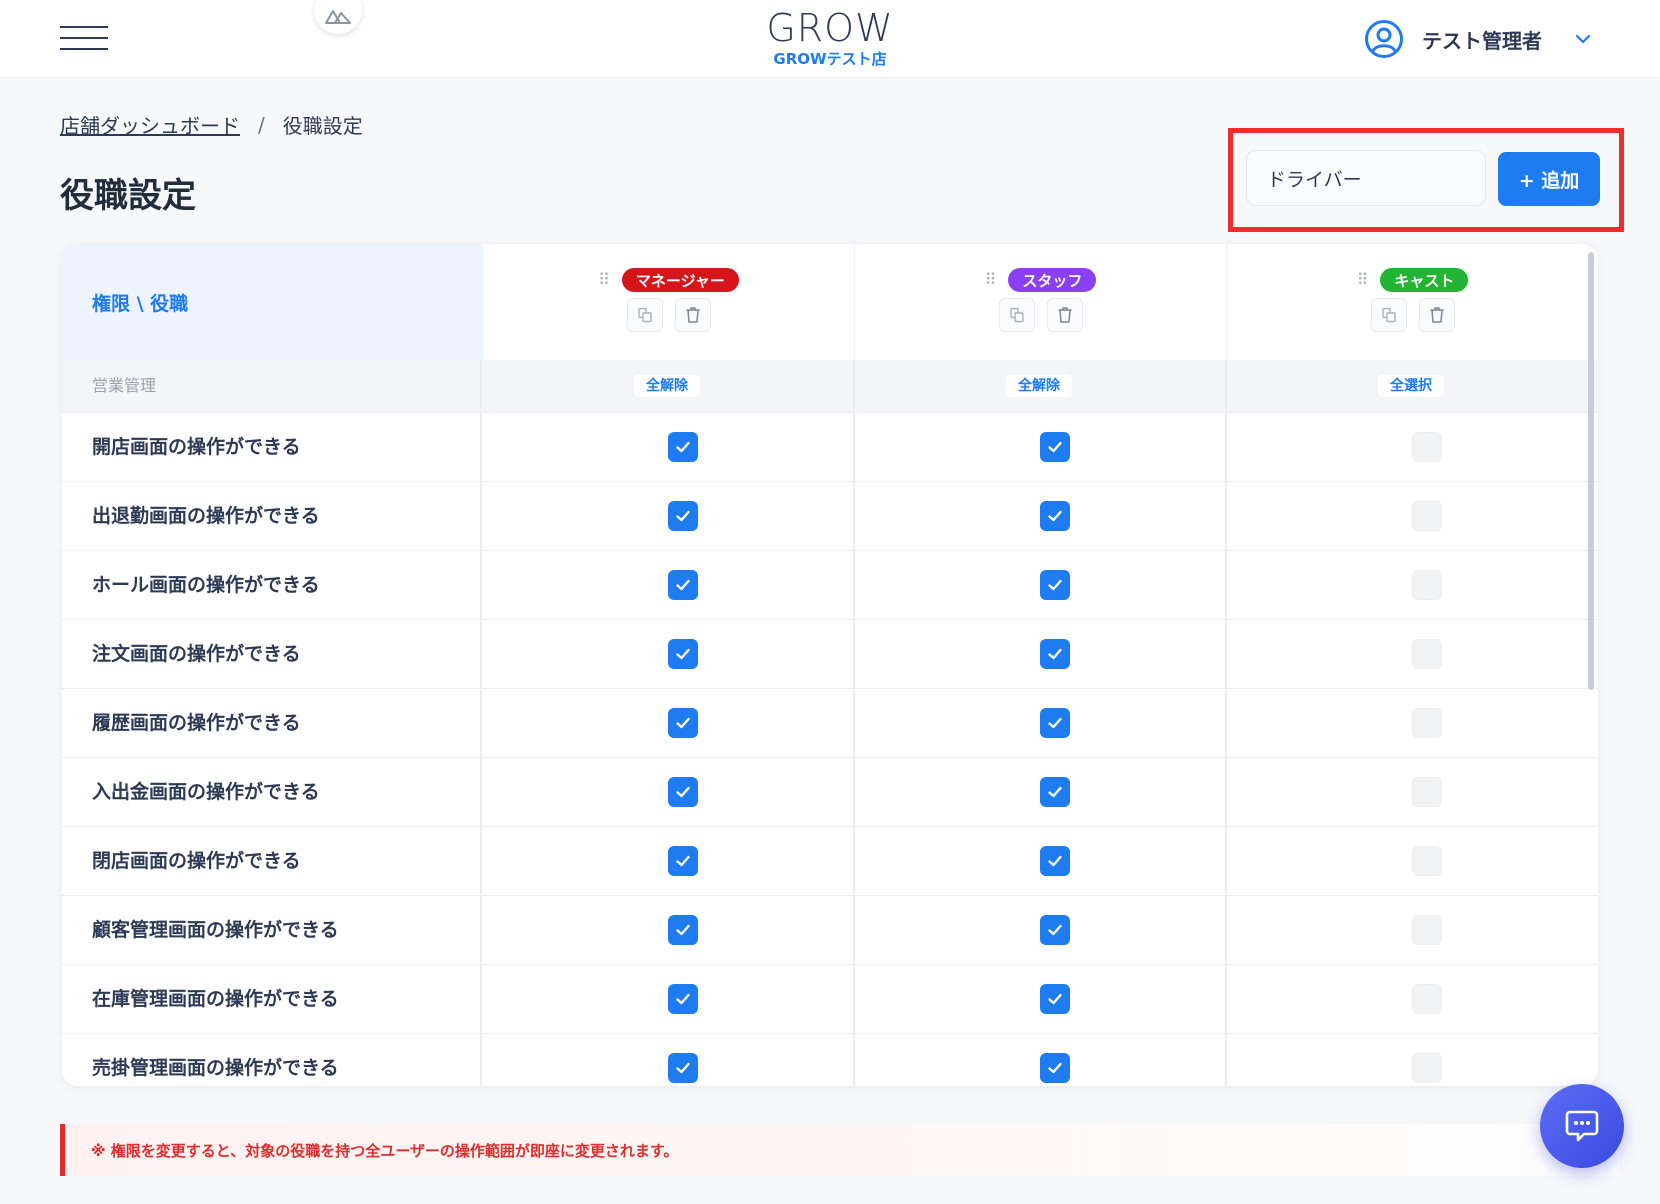 The height and width of the screenshot is (1204, 1660). I want to click on permission-row: 履歴画面の操作ができる, so click(830, 722).